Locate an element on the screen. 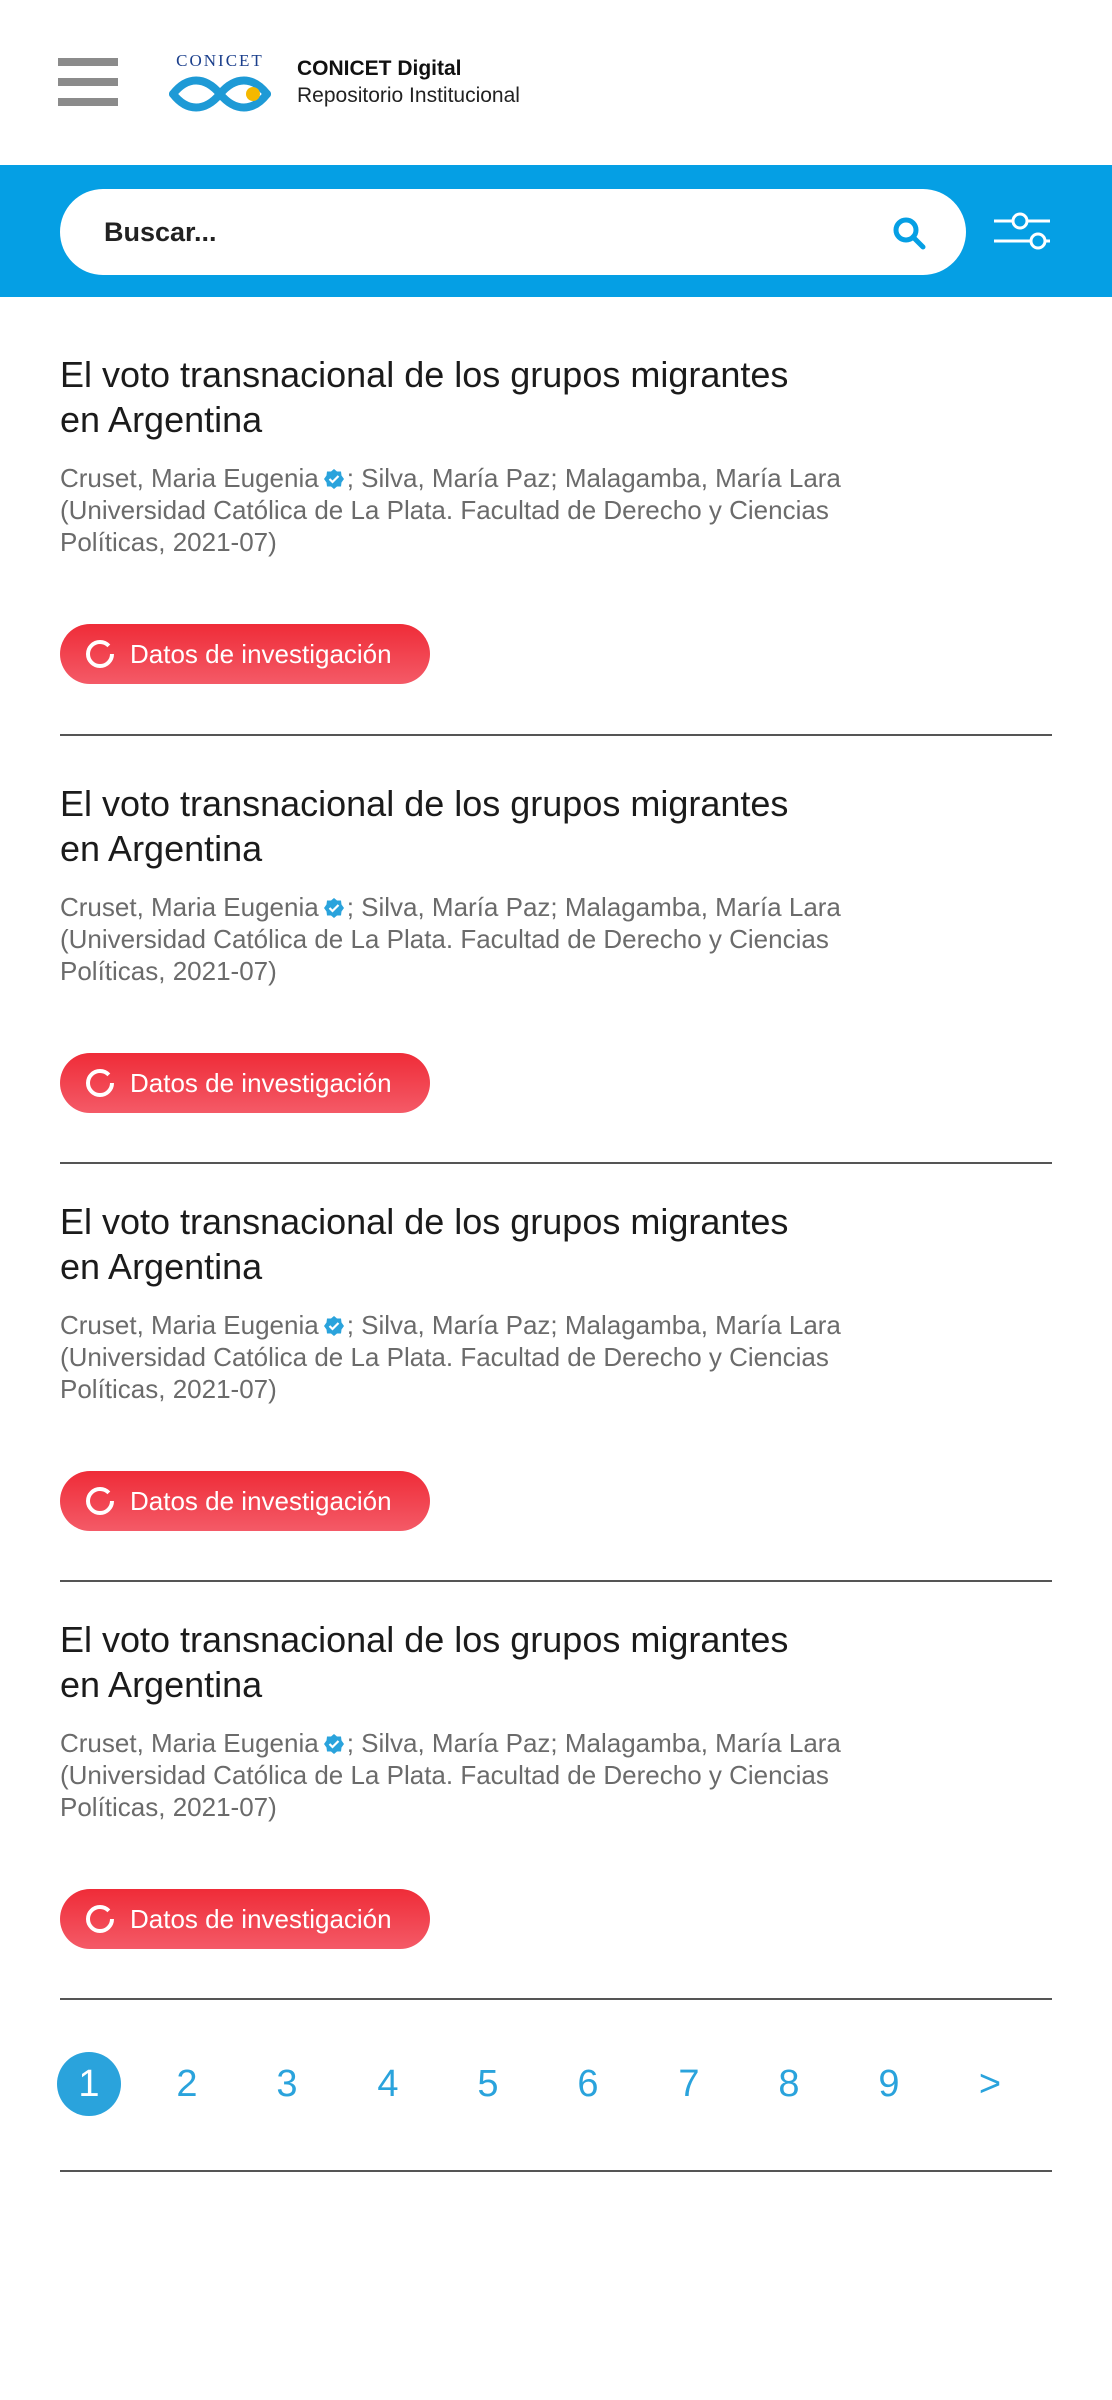 The width and height of the screenshot is (1112, 2400). page-button-7: 7 is located at coordinates (689, 2084).